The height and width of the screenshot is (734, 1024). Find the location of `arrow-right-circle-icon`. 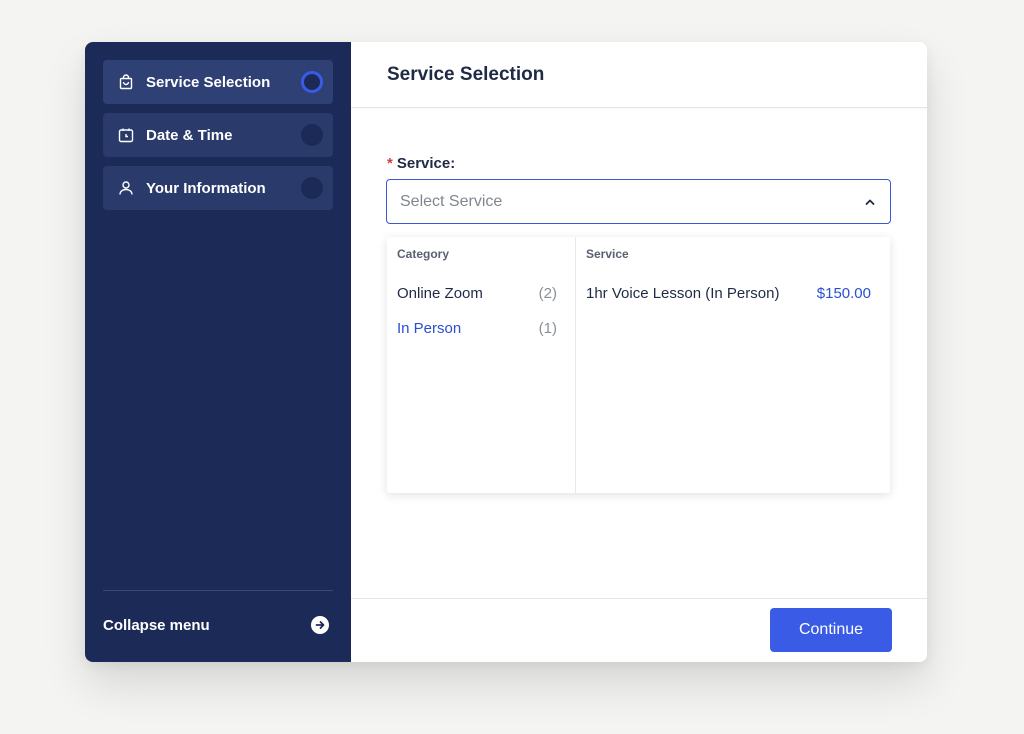

arrow-right-circle-icon is located at coordinates (320, 625).